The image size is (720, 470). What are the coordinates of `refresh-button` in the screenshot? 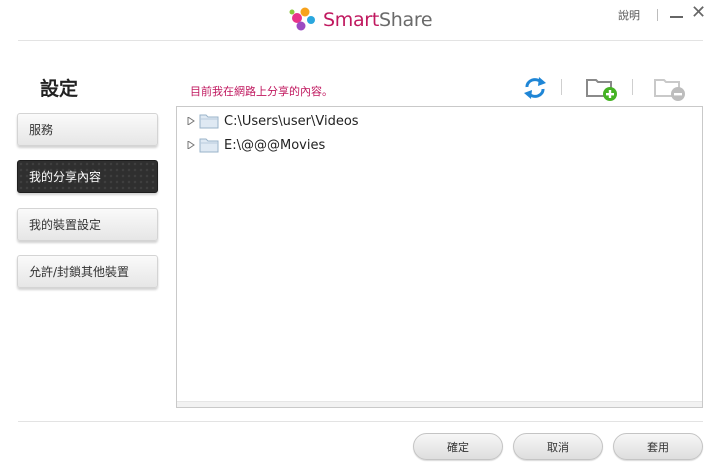 It's located at (535, 88).